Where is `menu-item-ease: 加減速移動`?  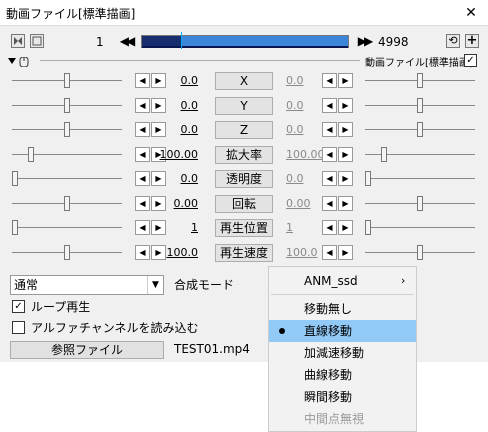 menu-item-ease: 加減速移動 is located at coordinates (342, 353).